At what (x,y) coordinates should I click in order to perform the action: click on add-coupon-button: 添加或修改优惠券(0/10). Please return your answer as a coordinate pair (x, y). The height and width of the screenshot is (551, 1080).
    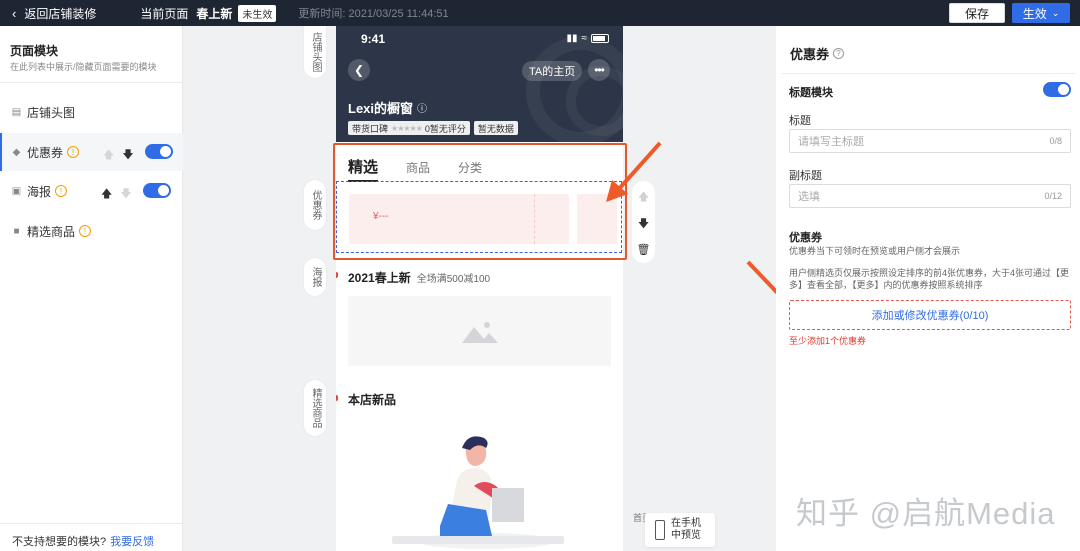
    Looking at the image, I should click on (930, 315).